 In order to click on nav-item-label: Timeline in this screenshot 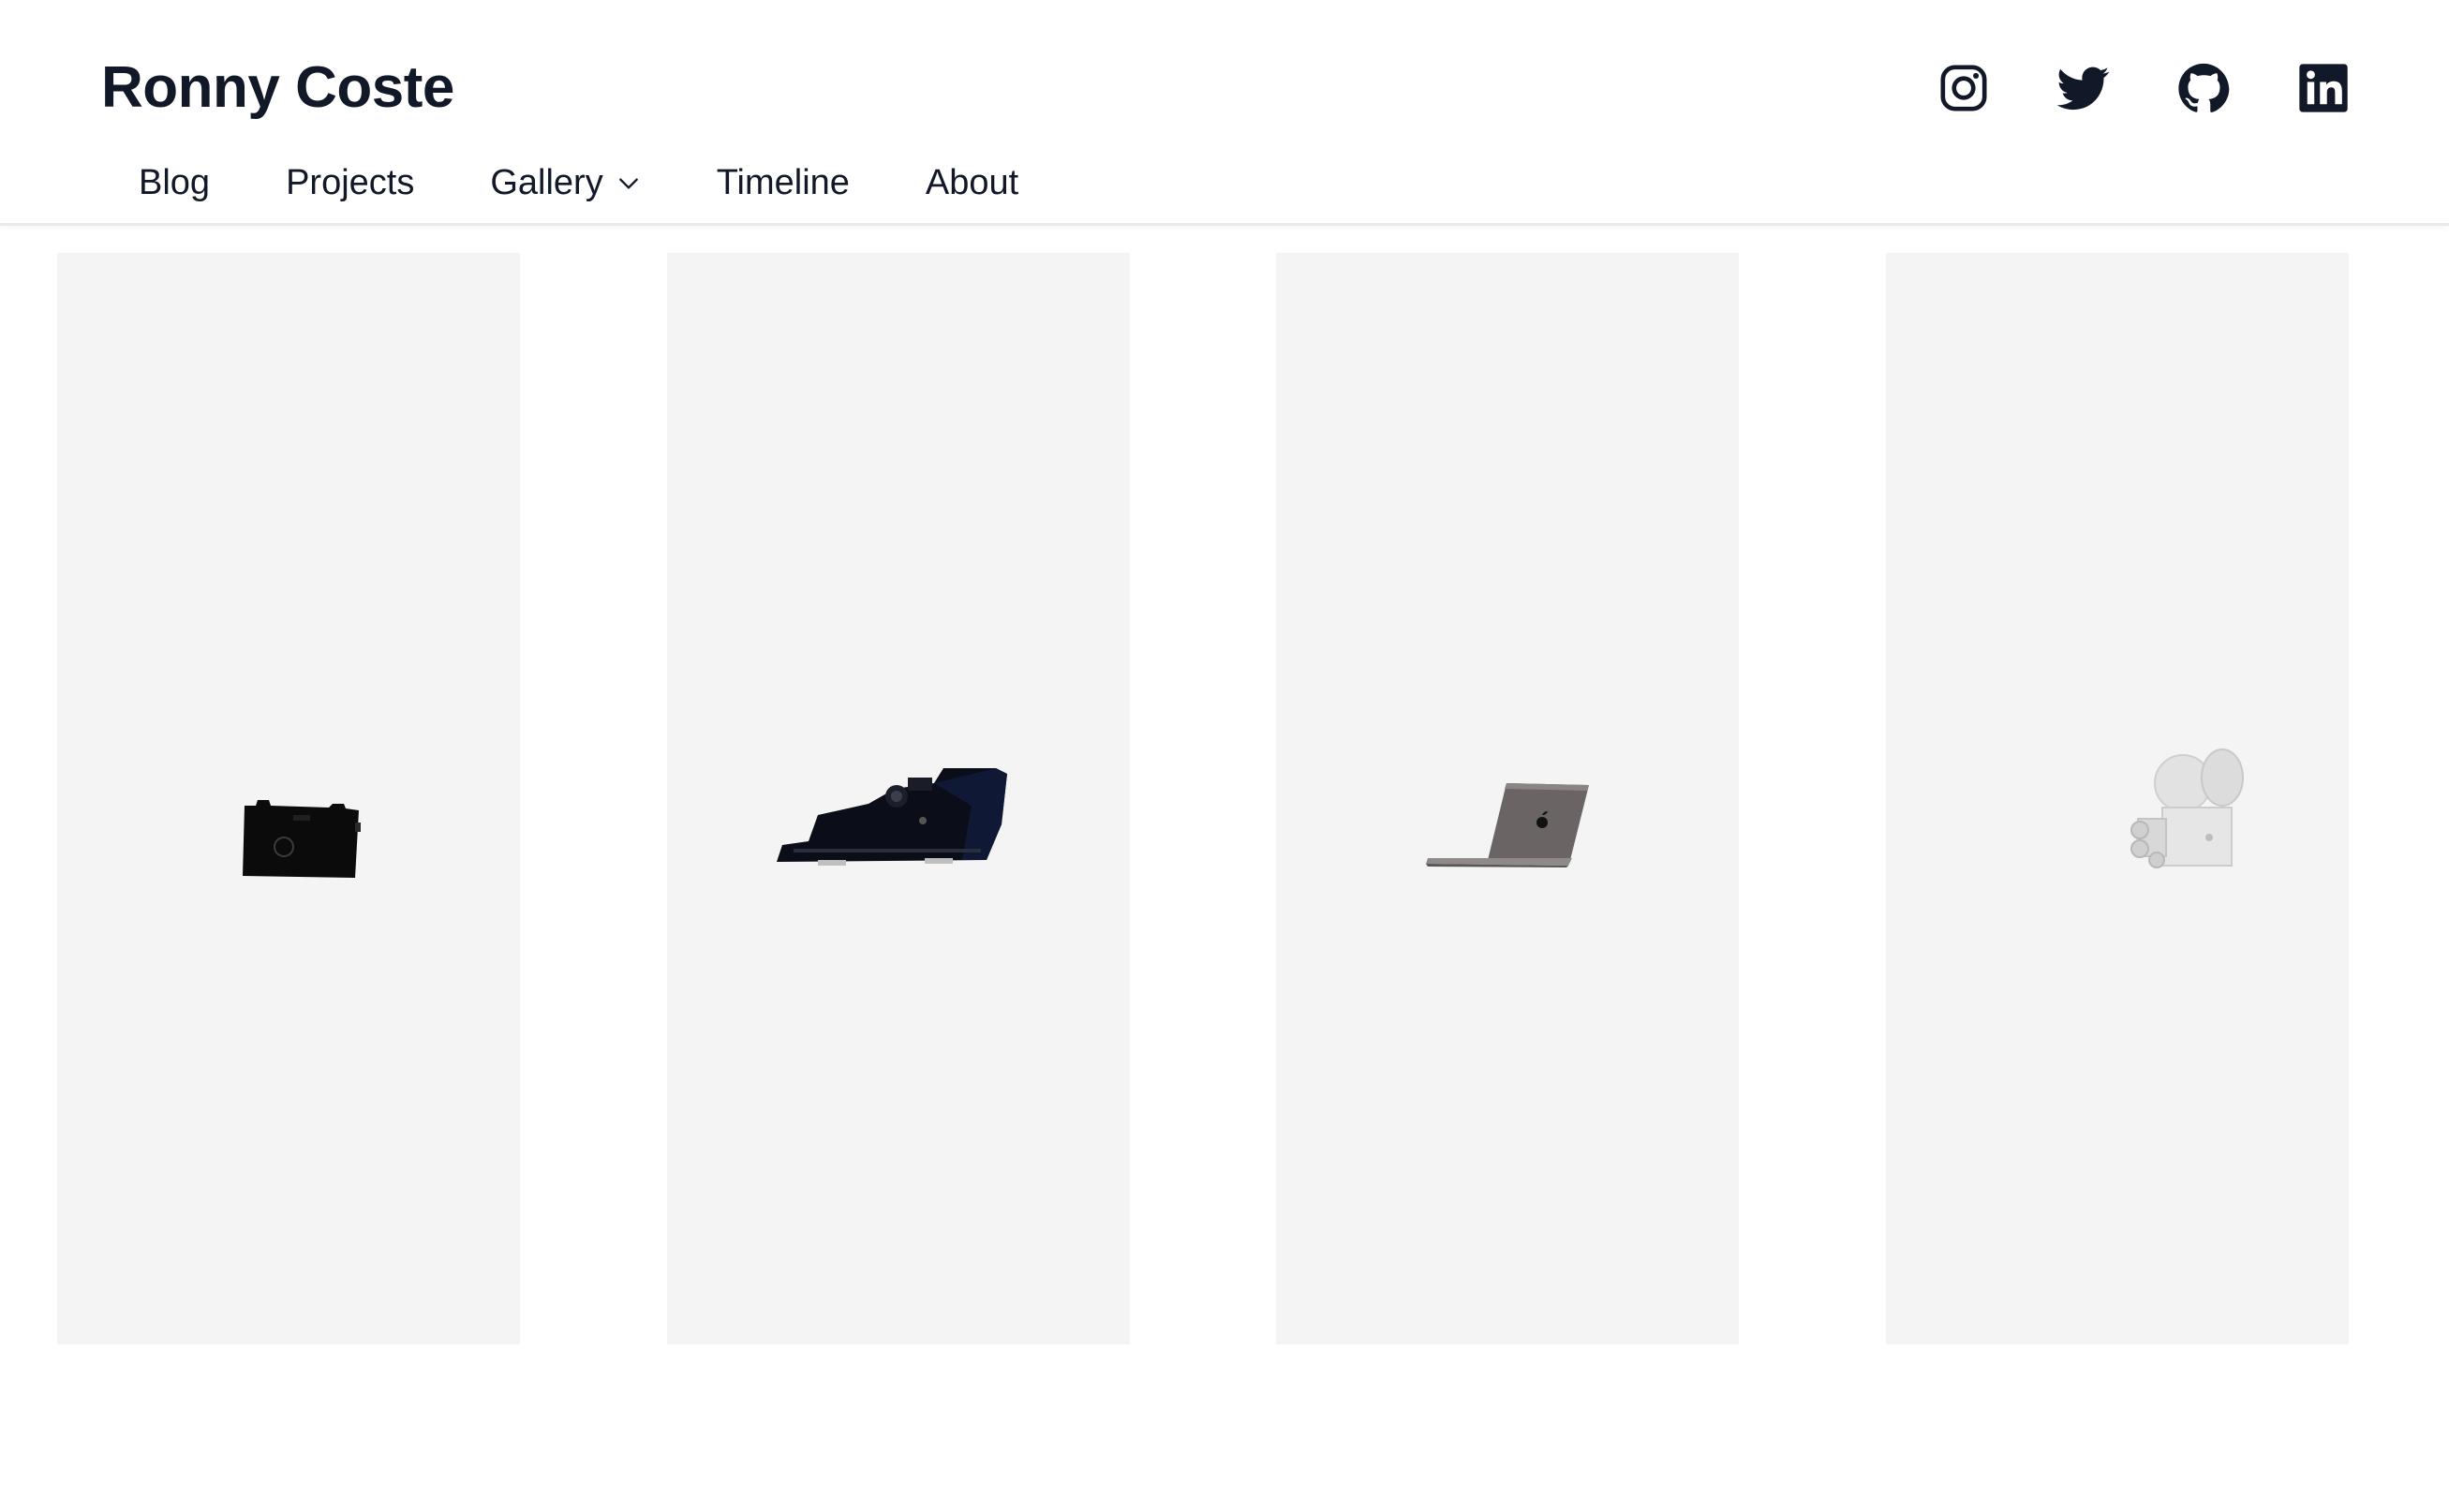, I will do `click(783, 182)`.